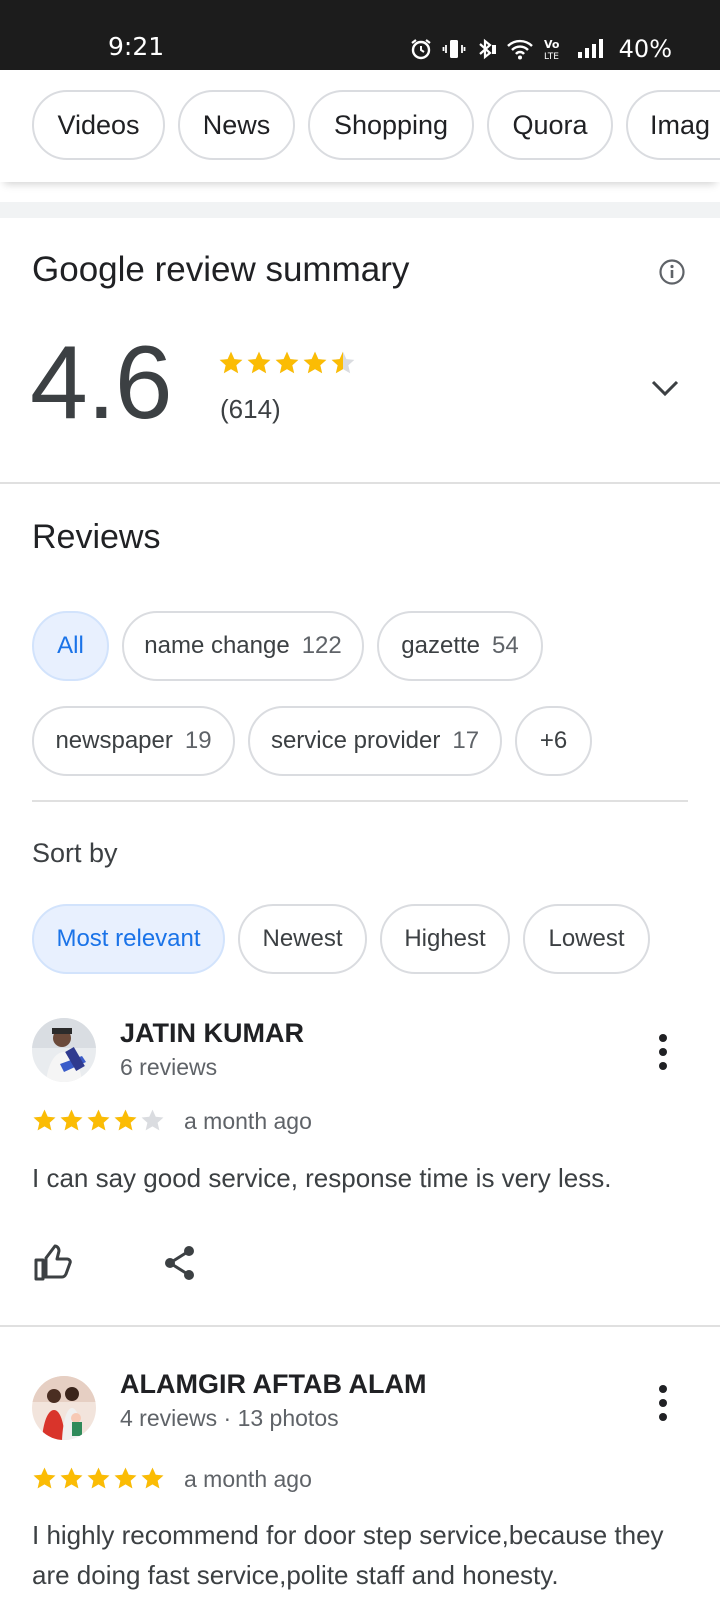  I want to click on svg-text: Vo, so click(552, 44).